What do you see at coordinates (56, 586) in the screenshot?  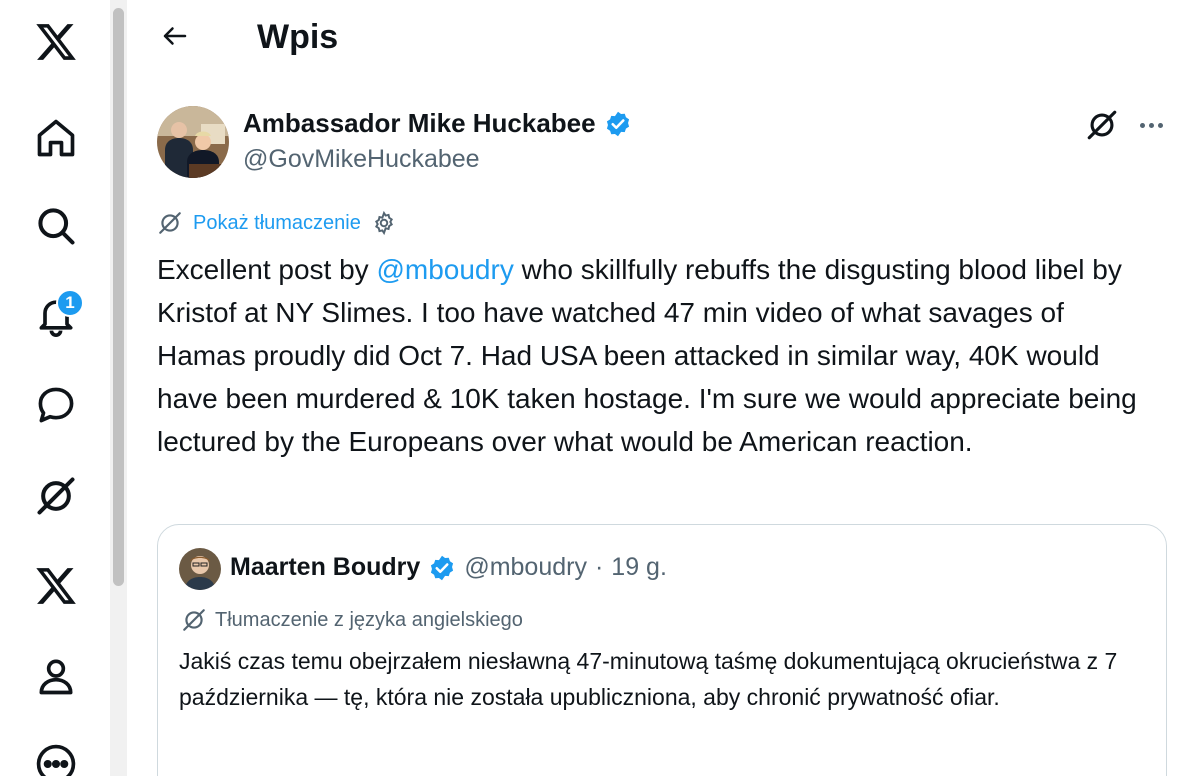 I see `premium-x-icon` at bounding box center [56, 586].